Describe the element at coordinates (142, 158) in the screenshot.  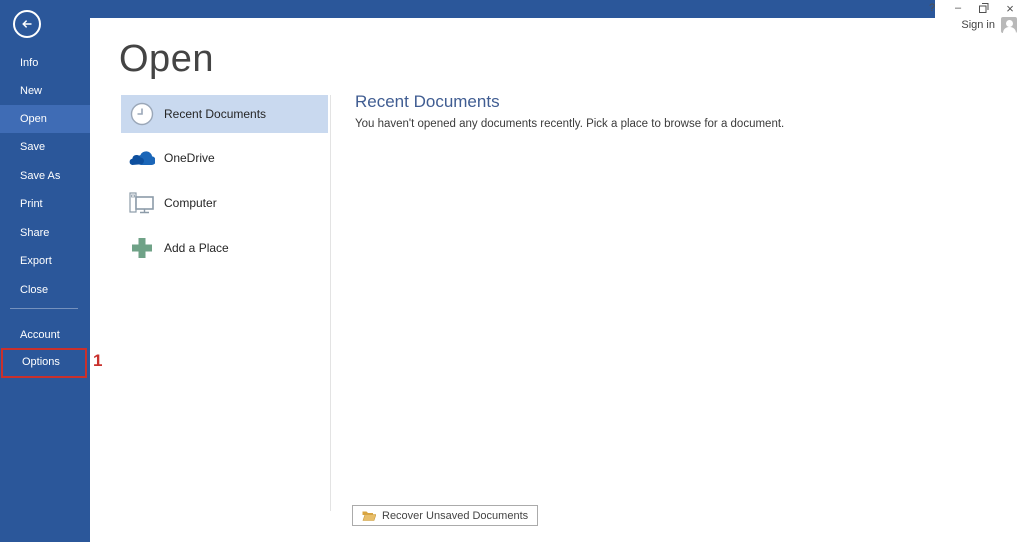
I see `onedrive-cloud-icon` at that location.